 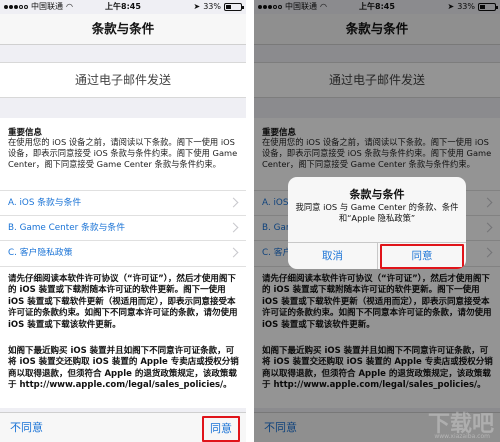 I want to click on link-privacy-policy: C. 客户隐私政策, so click(x=123, y=253).